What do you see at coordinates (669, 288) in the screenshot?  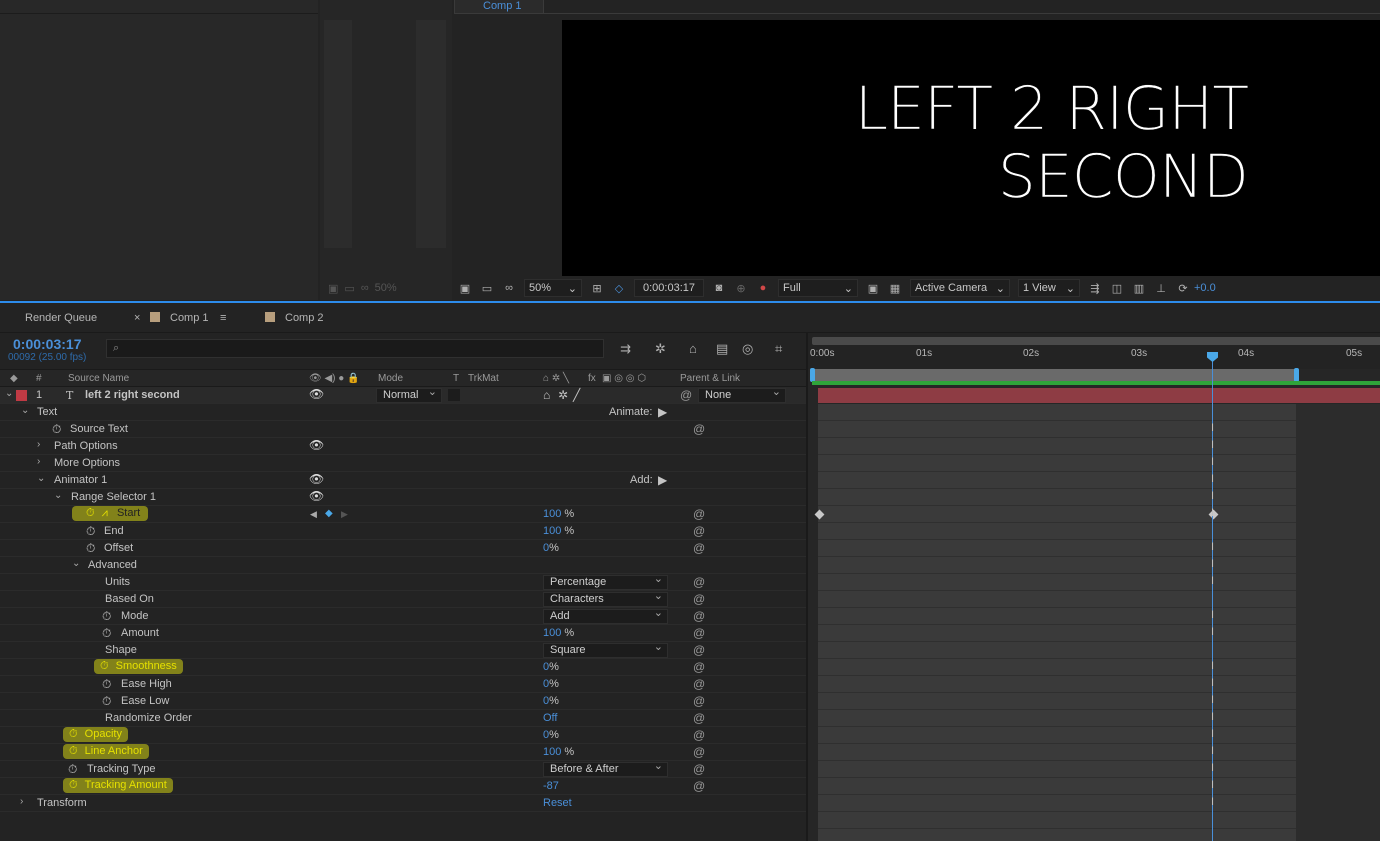 I see `timecode-field: 0:00:03:17` at bounding box center [669, 288].